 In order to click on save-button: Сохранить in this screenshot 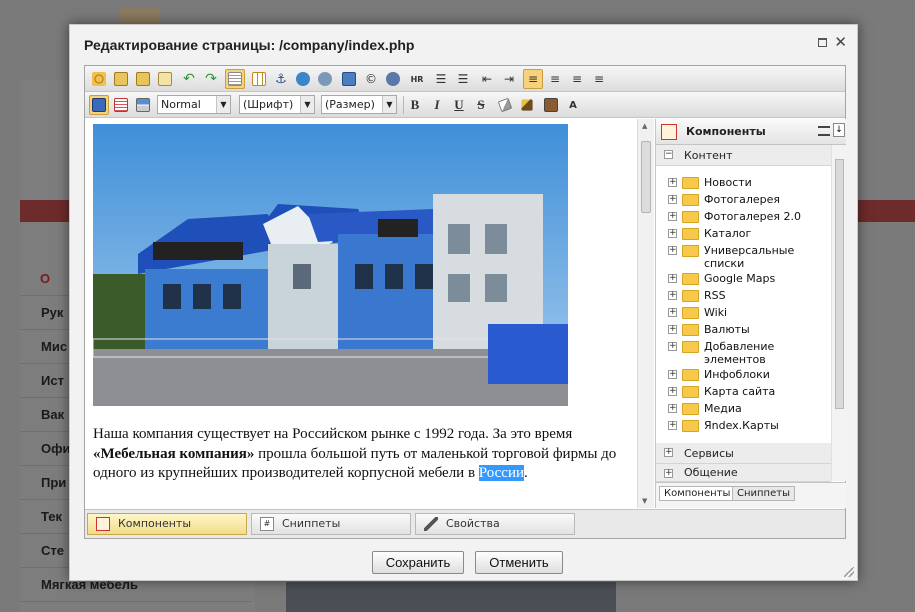, I will do `click(418, 562)`.